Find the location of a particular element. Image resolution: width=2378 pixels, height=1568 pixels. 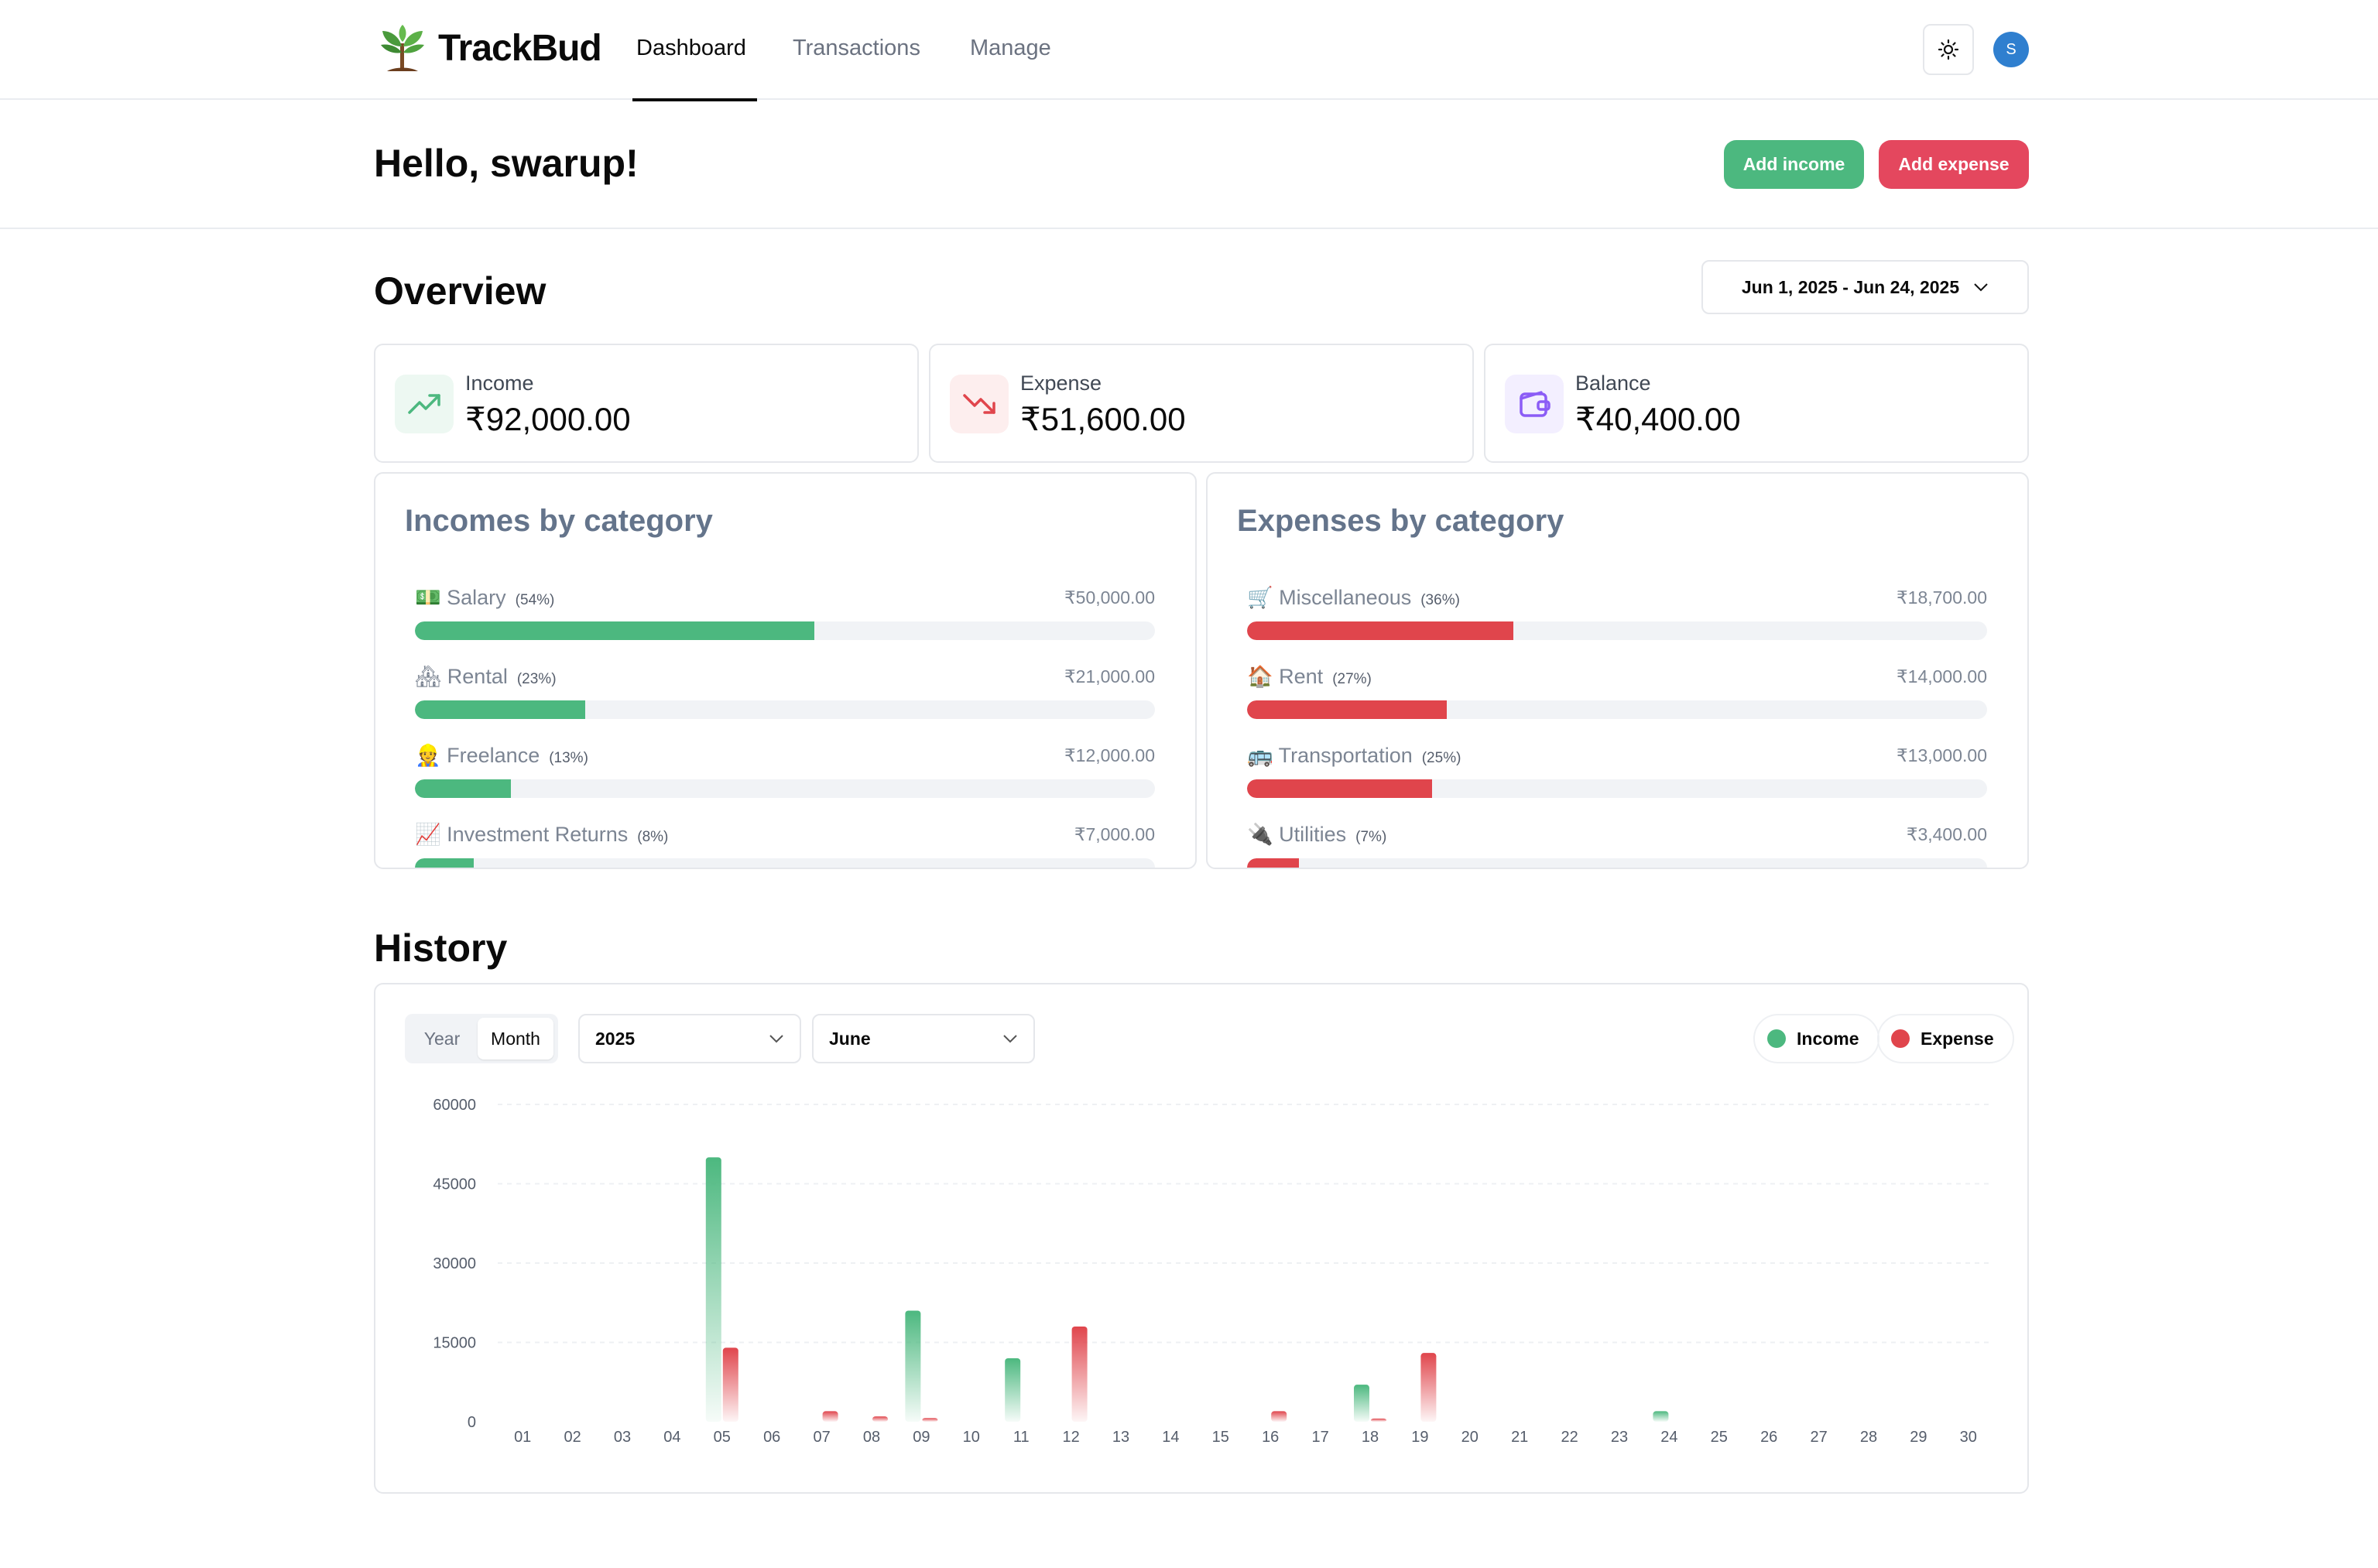

category-emoji-icon: 🛒 is located at coordinates (1260, 597).